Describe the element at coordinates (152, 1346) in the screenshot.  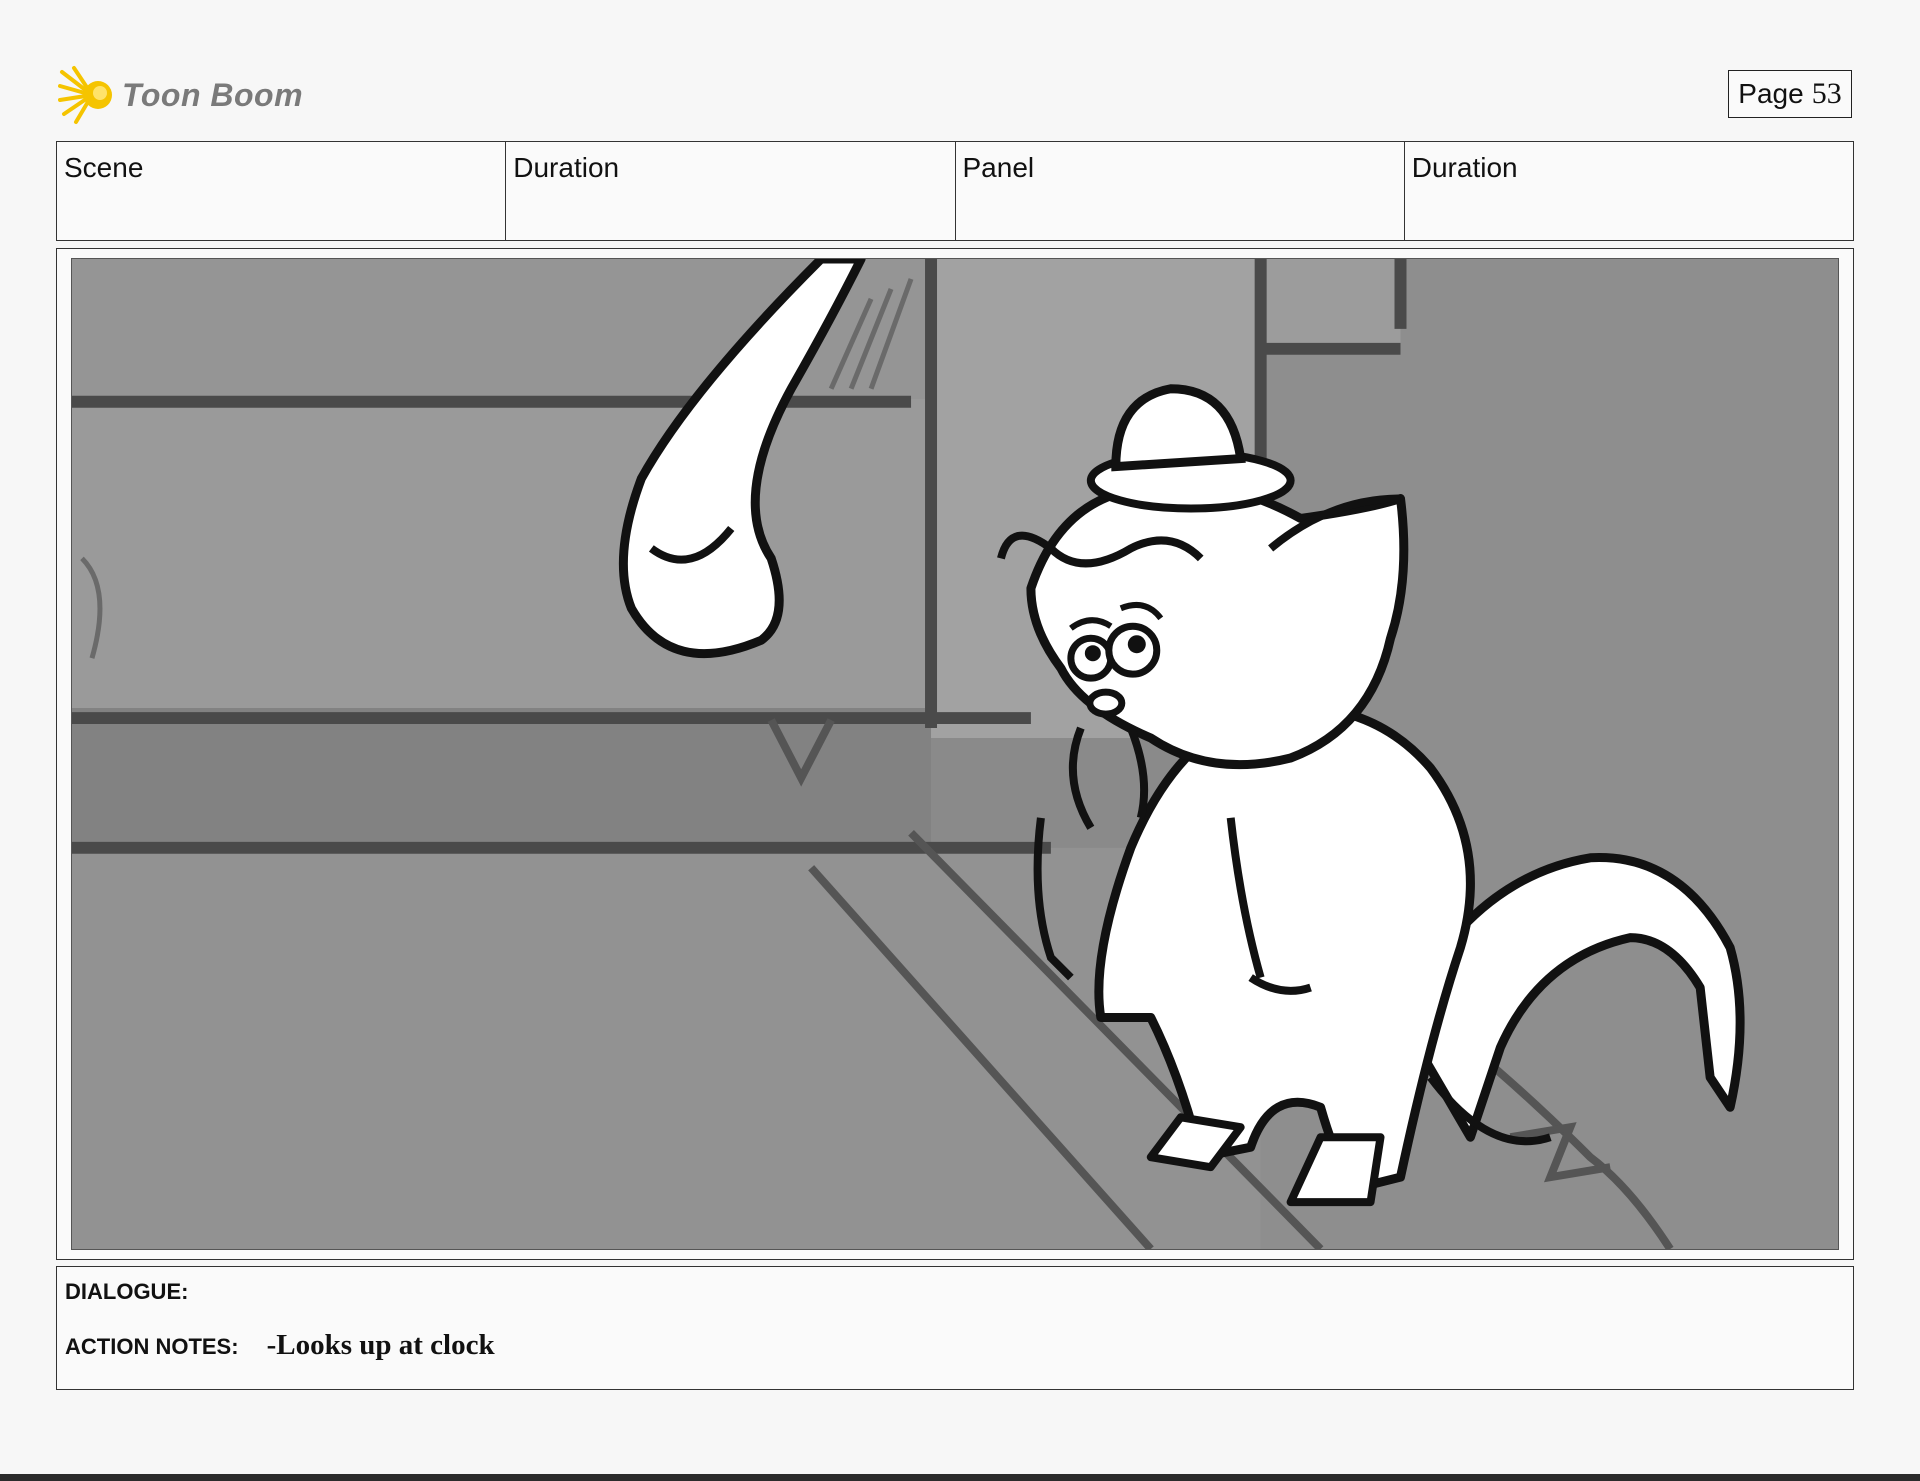
I see `action-notes-label: ACTION NOTES:` at that location.